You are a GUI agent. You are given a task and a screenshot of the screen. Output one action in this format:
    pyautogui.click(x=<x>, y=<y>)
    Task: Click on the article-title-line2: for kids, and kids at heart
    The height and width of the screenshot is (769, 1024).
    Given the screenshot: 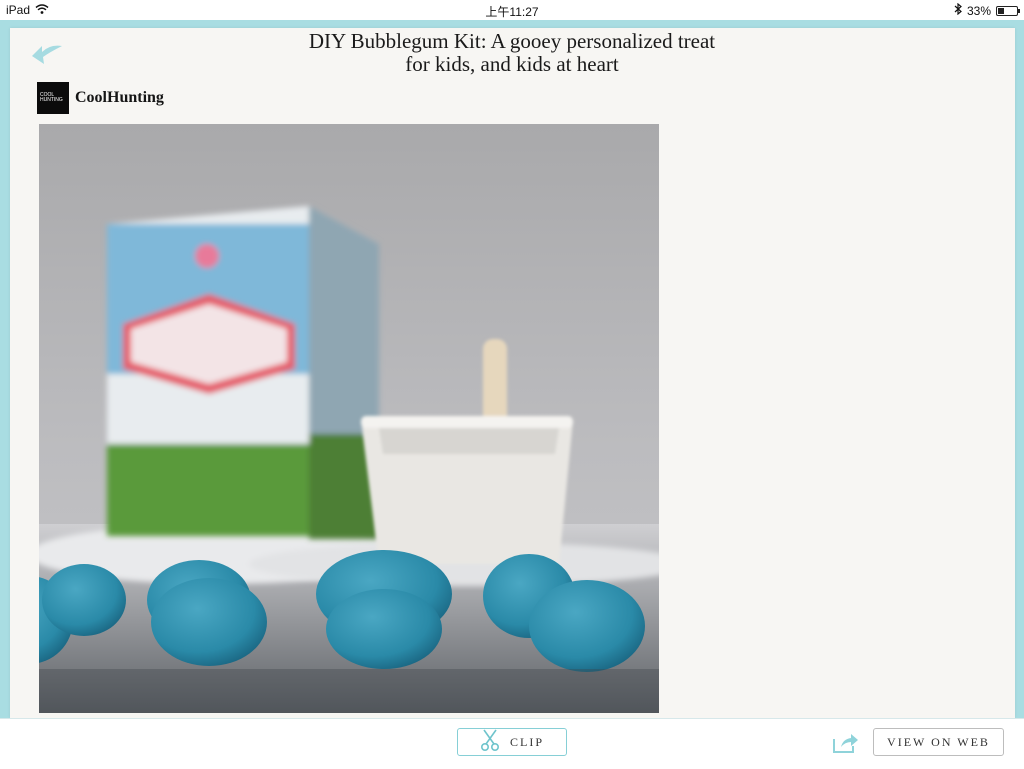 What is the action you would take?
    pyautogui.click(x=512, y=64)
    